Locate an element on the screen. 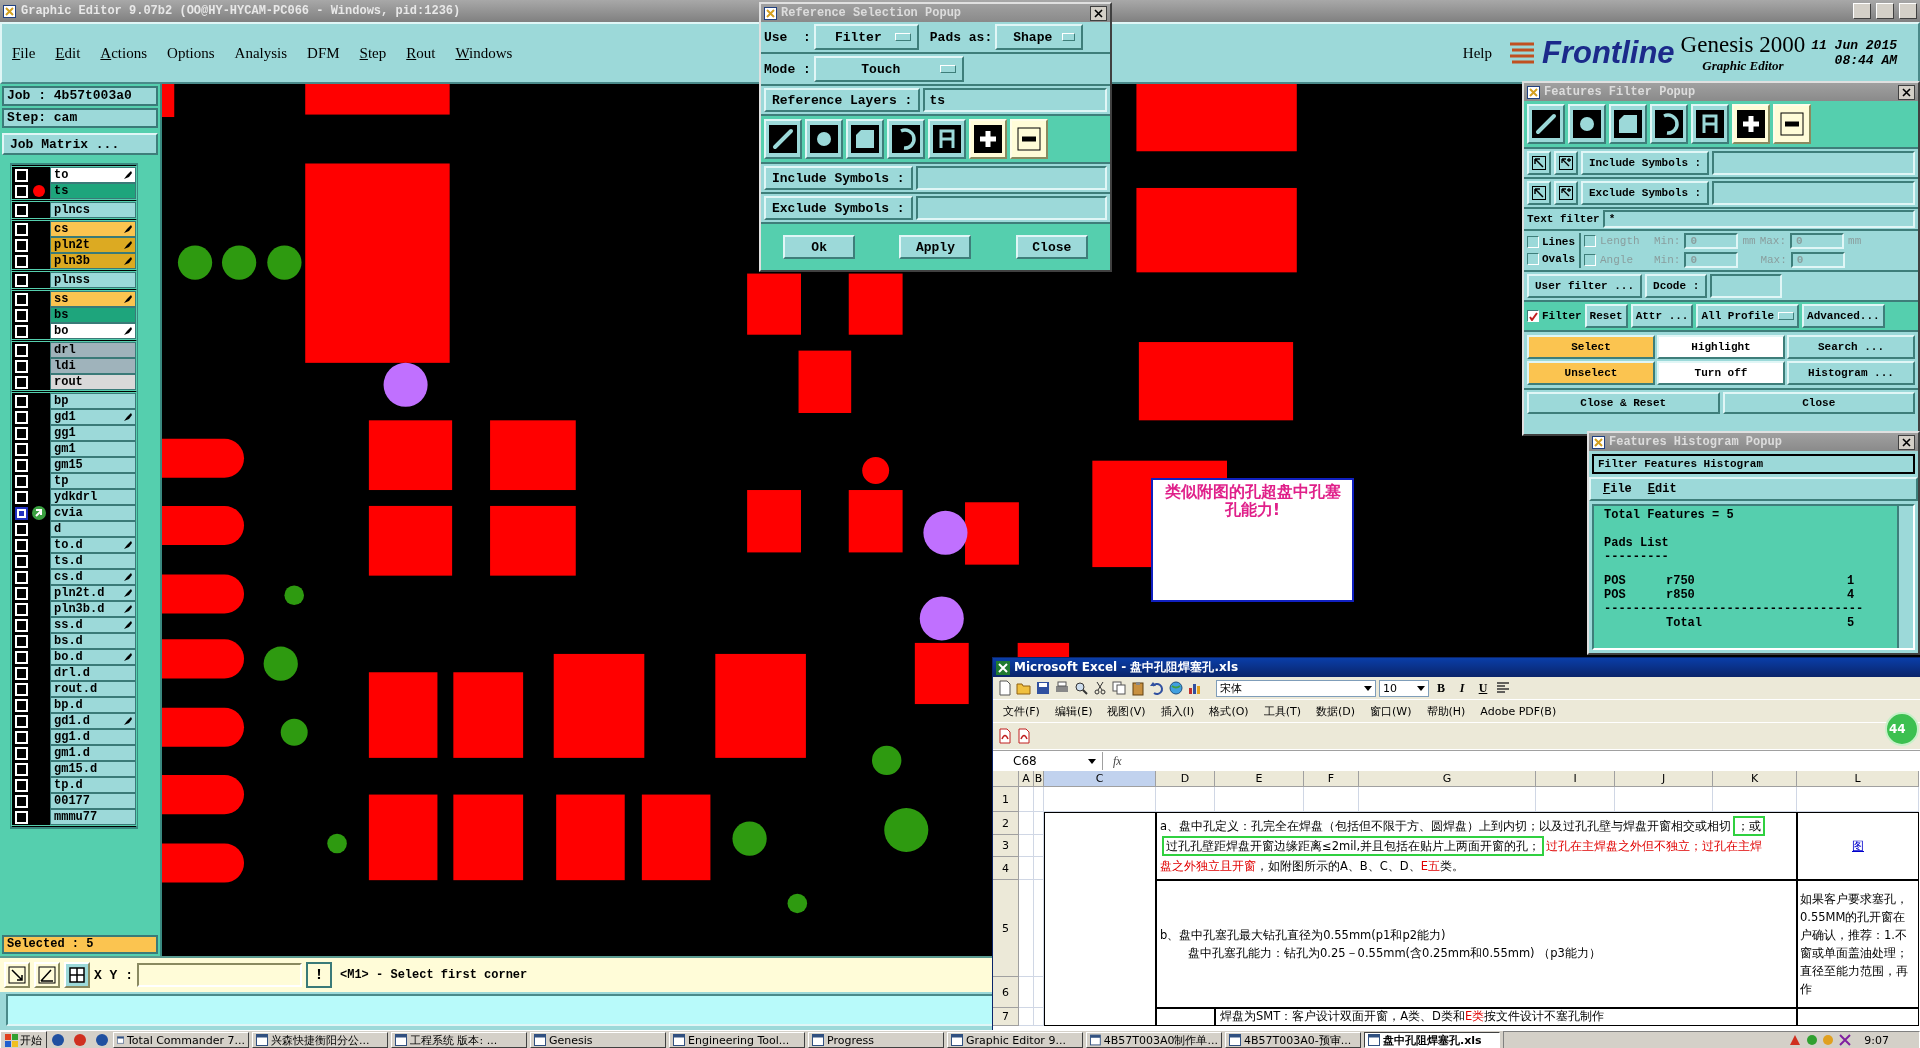 This screenshot has width=1920, height=1048. help-menu: Help is located at coordinates (1477, 53).